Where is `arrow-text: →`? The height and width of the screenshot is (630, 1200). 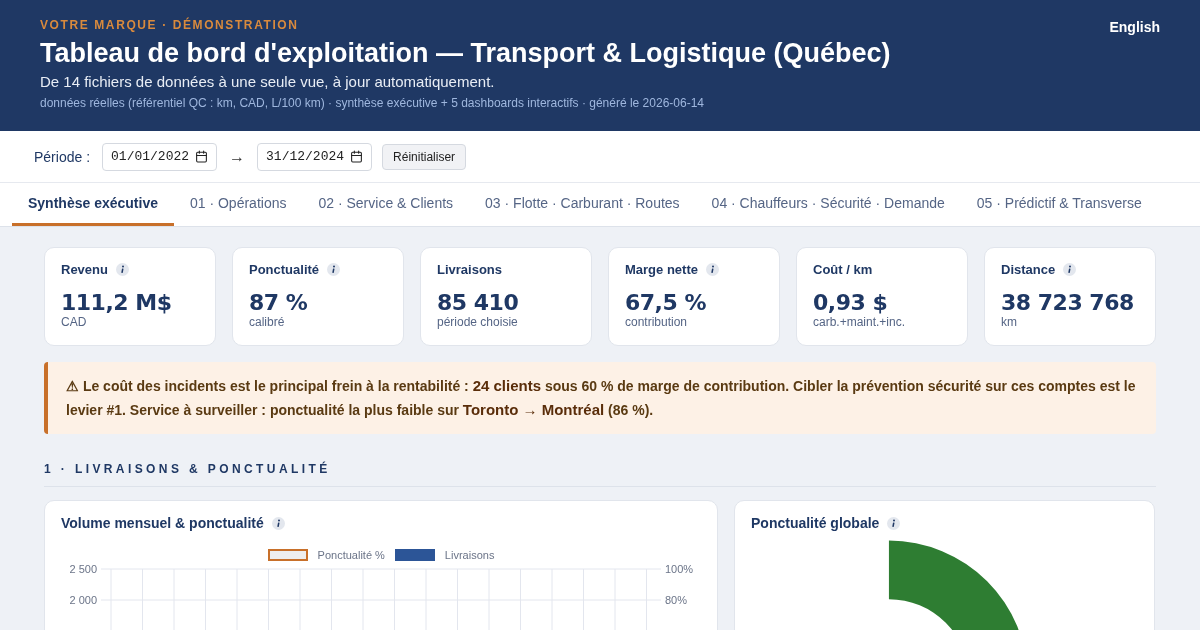 arrow-text: → is located at coordinates (237, 156).